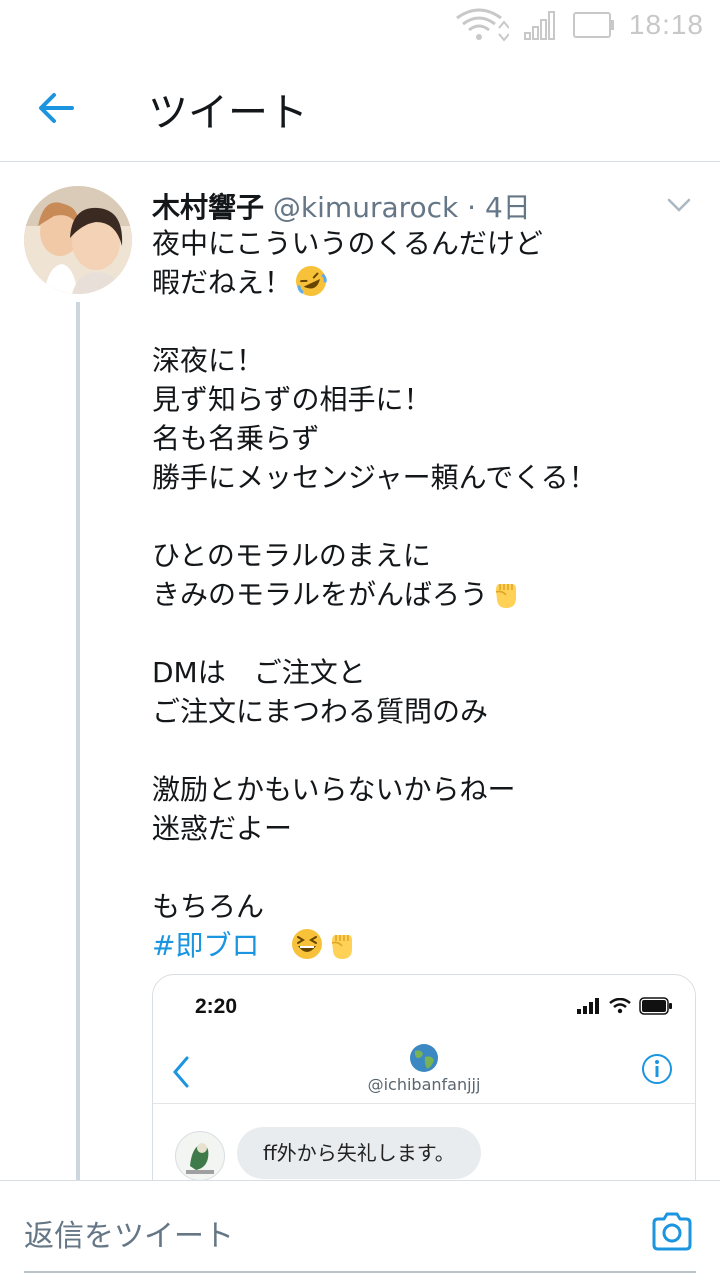  I want to click on info-icon, so click(657, 1069).